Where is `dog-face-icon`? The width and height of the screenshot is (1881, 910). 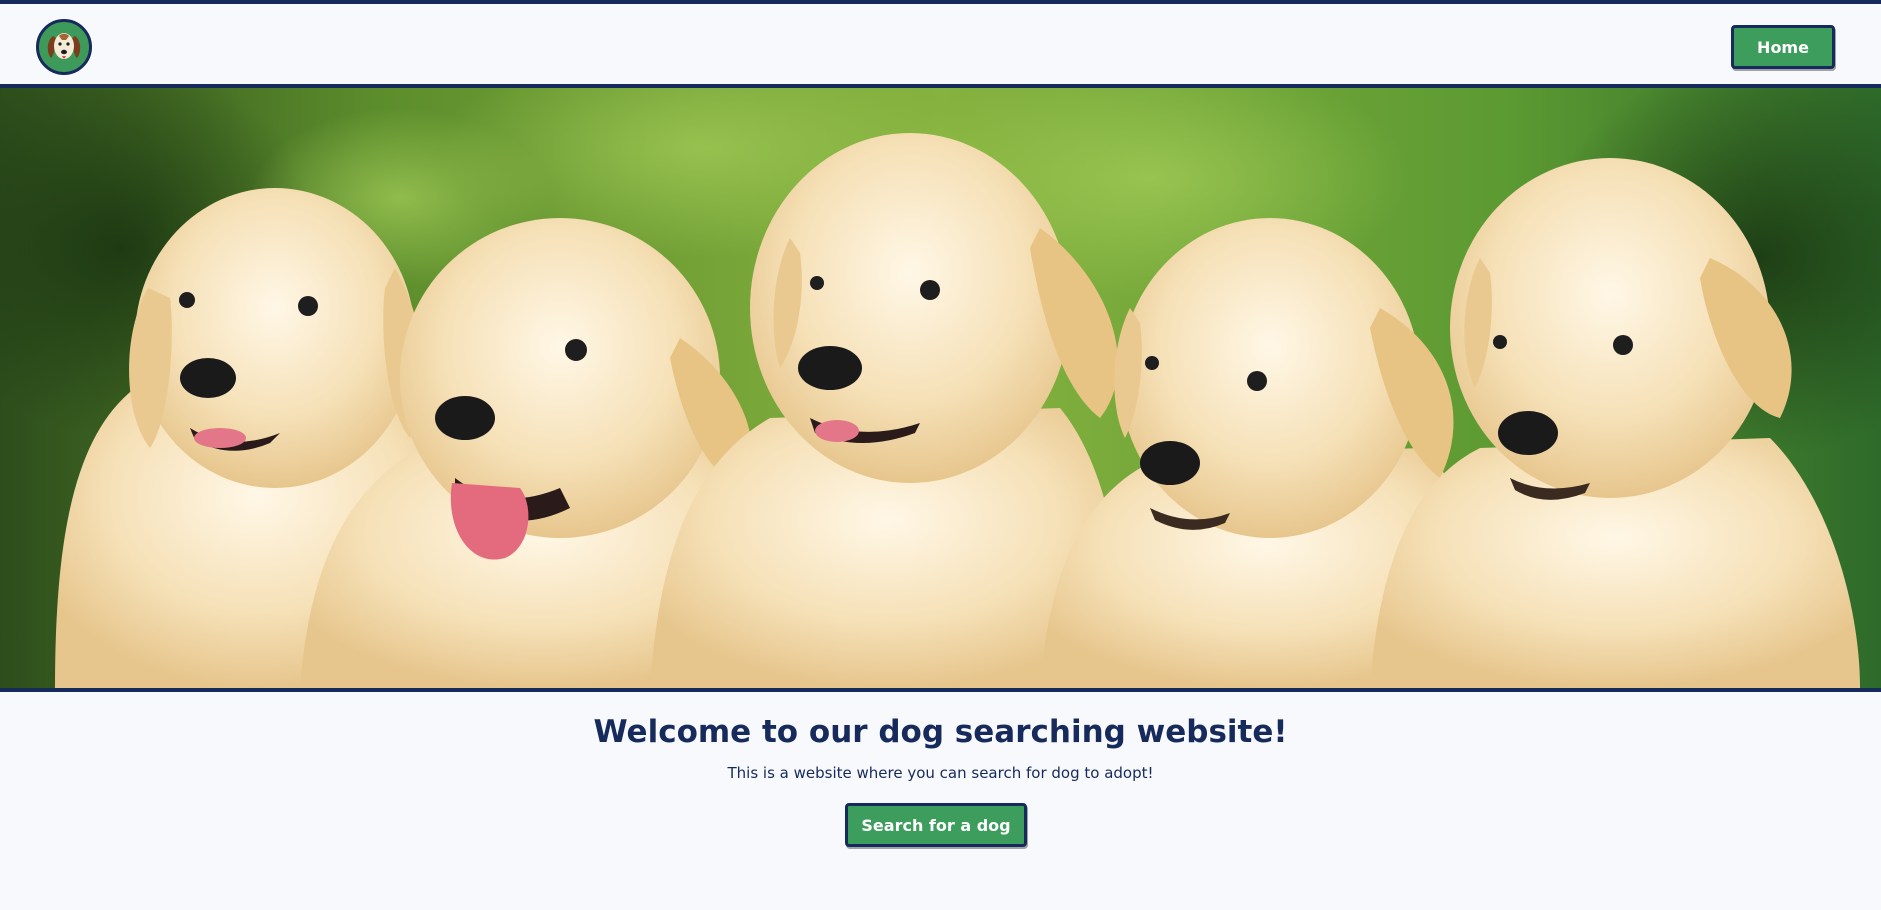
dog-face-icon is located at coordinates (64, 46).